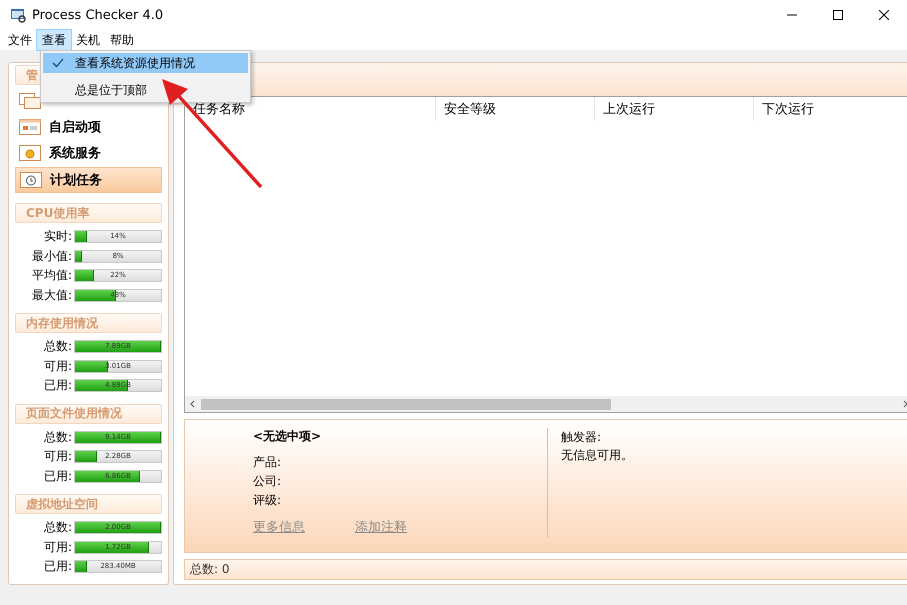  What do you see at coordinates (62, 323) in the screenshot?
I see `section-title: 内存使用情况` at bounding box center [62, 323].